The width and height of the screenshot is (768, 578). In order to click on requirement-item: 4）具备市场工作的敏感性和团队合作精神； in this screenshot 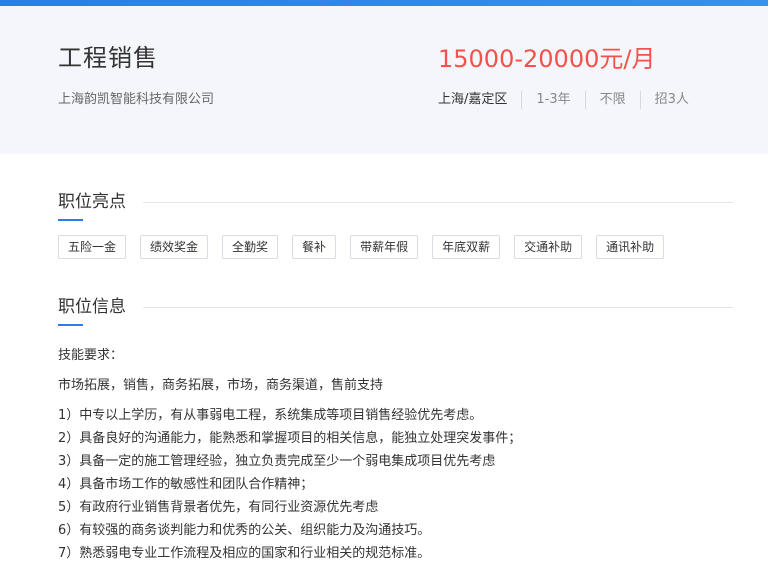, I will do `click(186, 484)`.